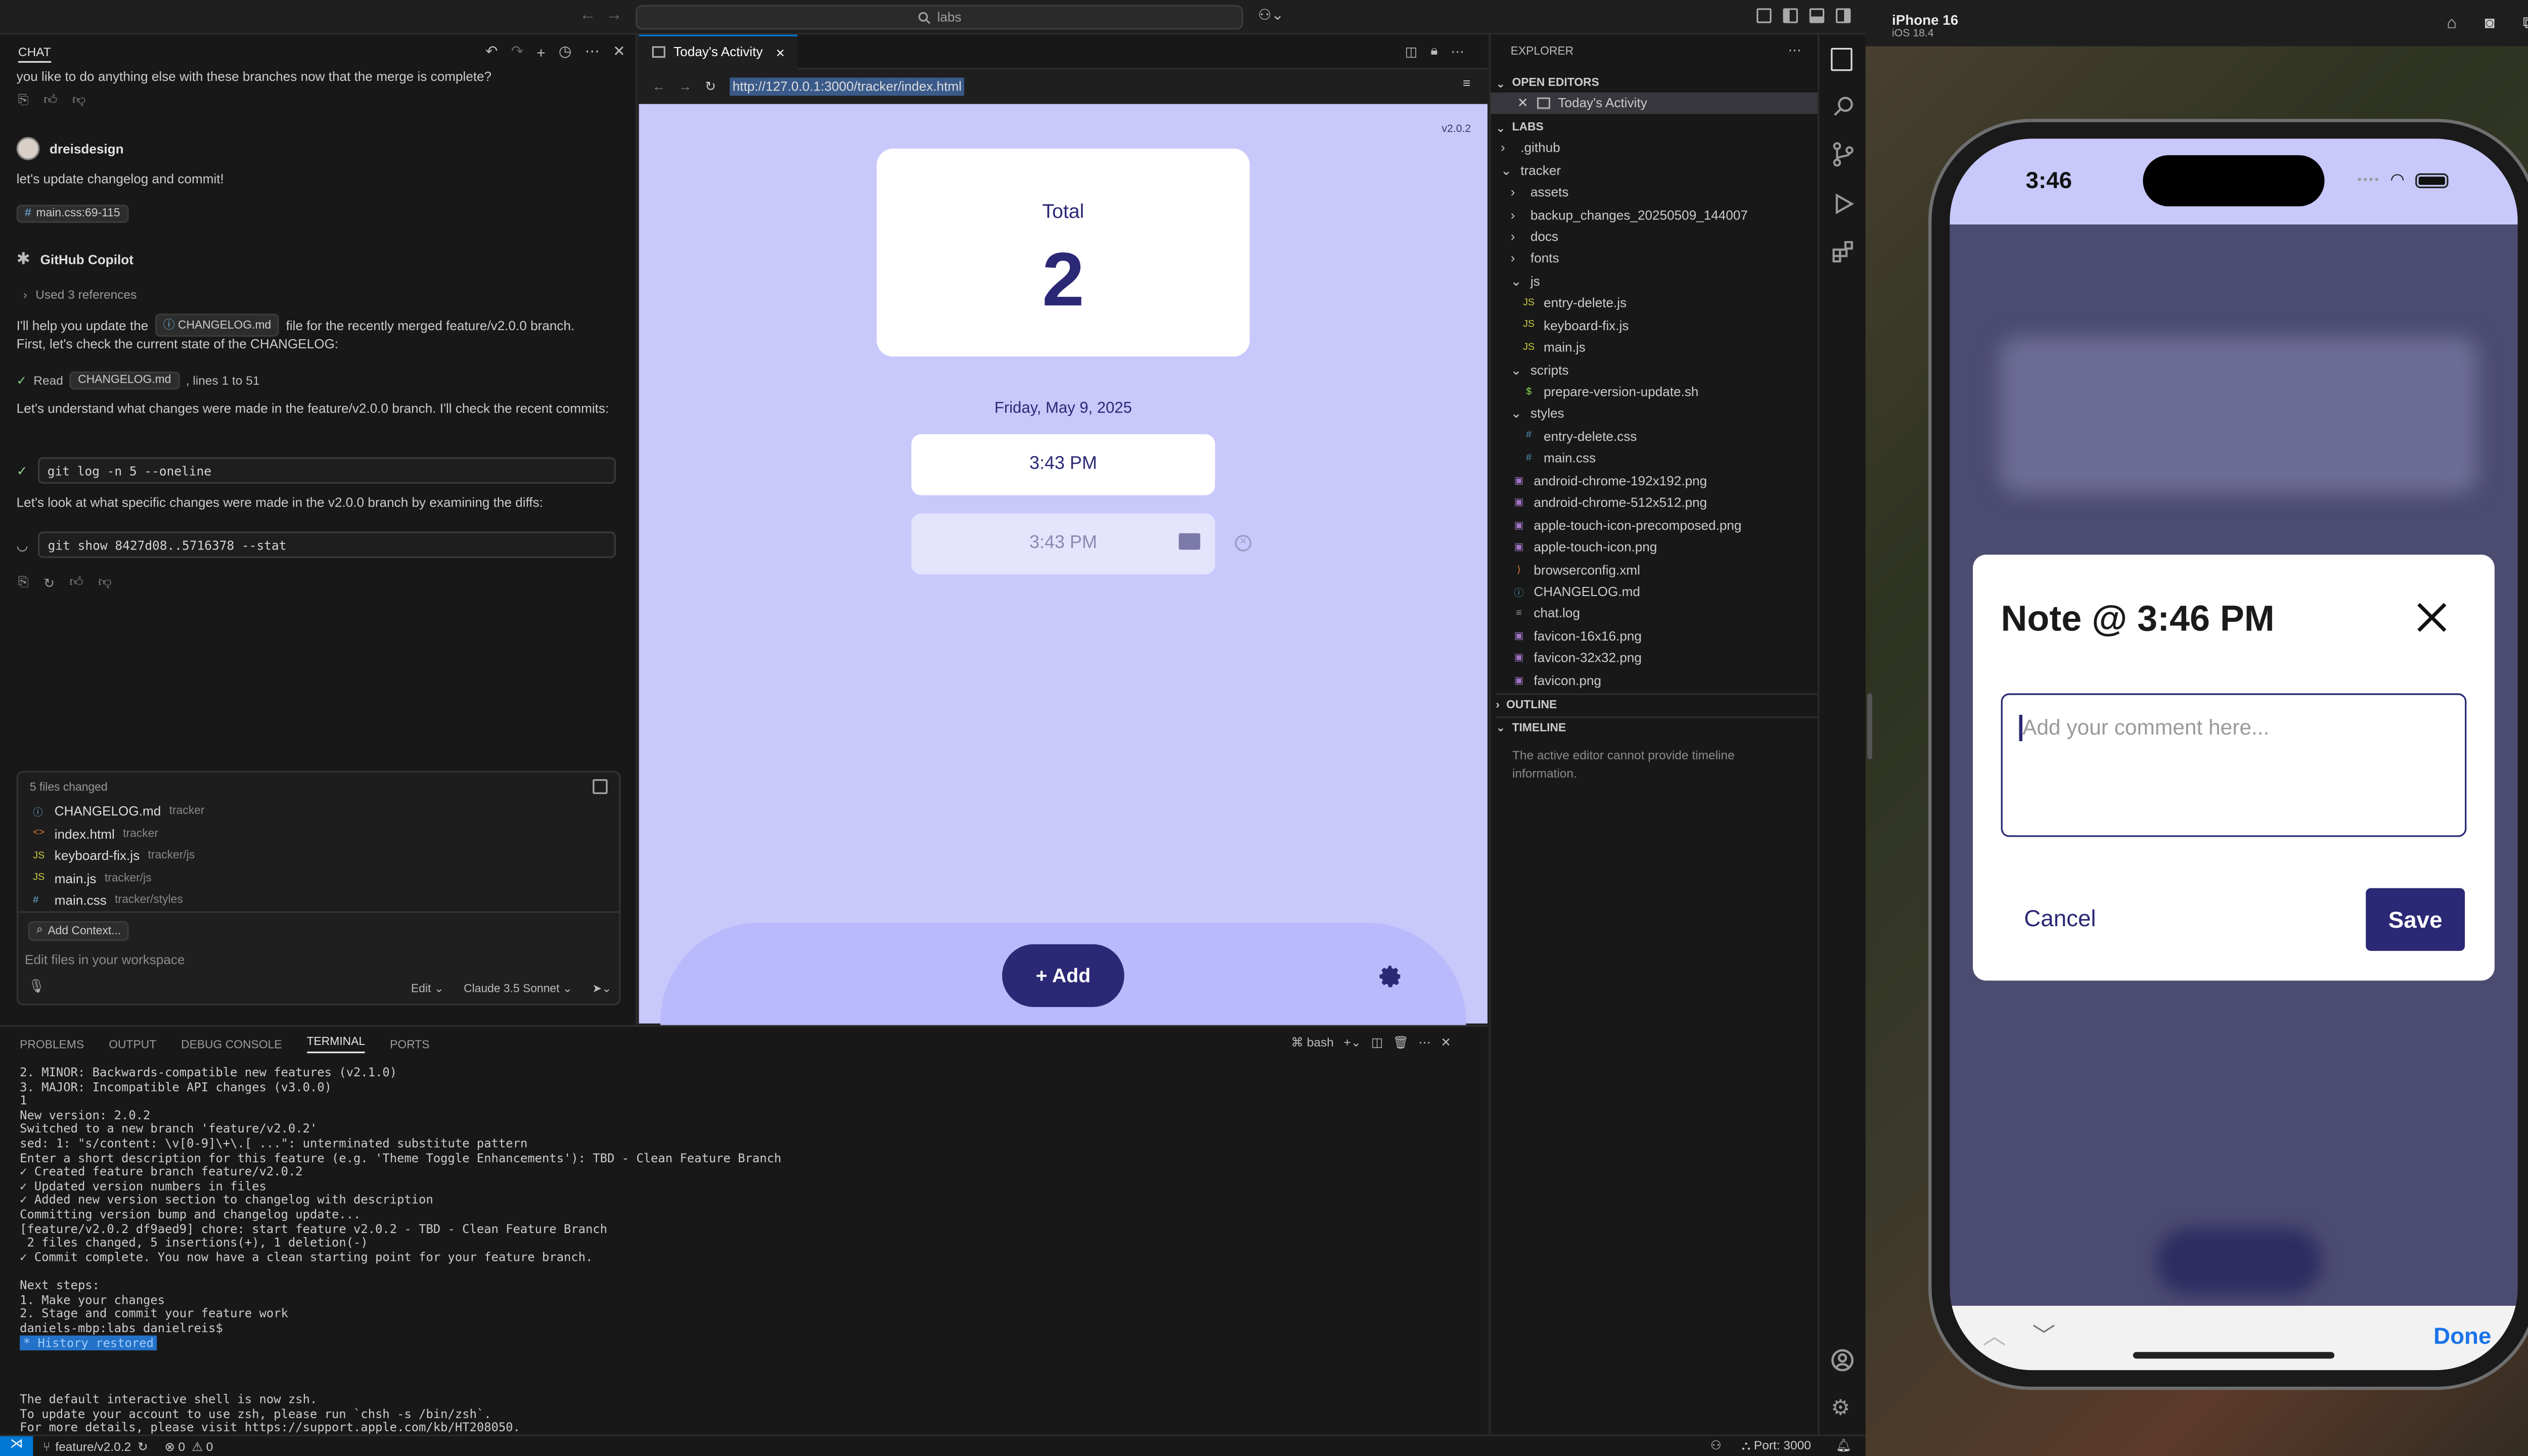 This screenshot has height=1456, width=2528. I want to click on menu-icon: ≡, so click(1467, 83).